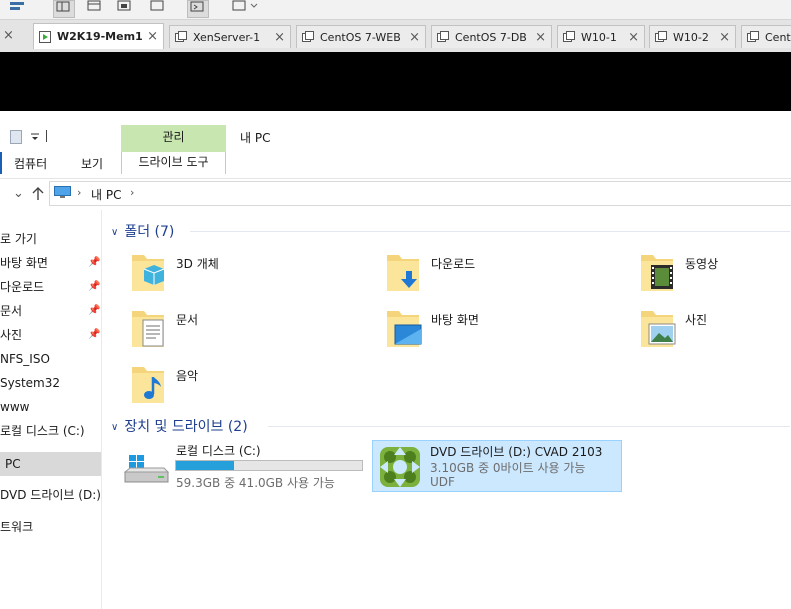 The width and height of the screenshot is (791, 609). I want to click on nav-item-label: 트워크, so click(17, 527).